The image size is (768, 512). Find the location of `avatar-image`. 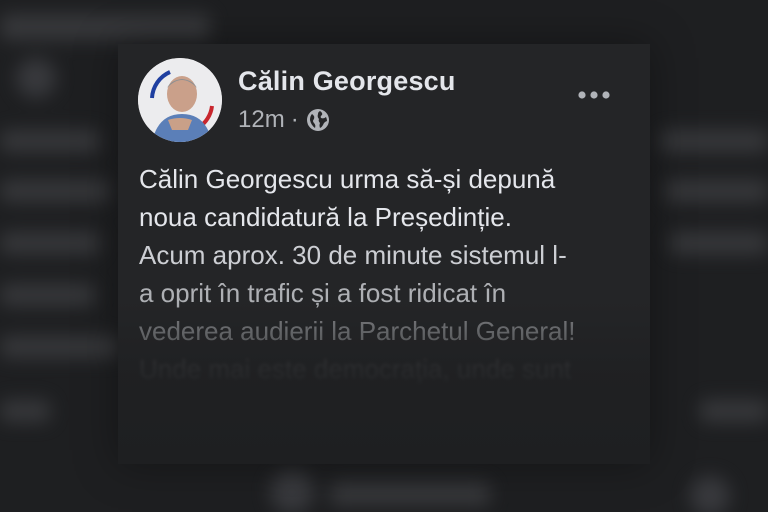

avatar-image is located at coordinates (180, 100).